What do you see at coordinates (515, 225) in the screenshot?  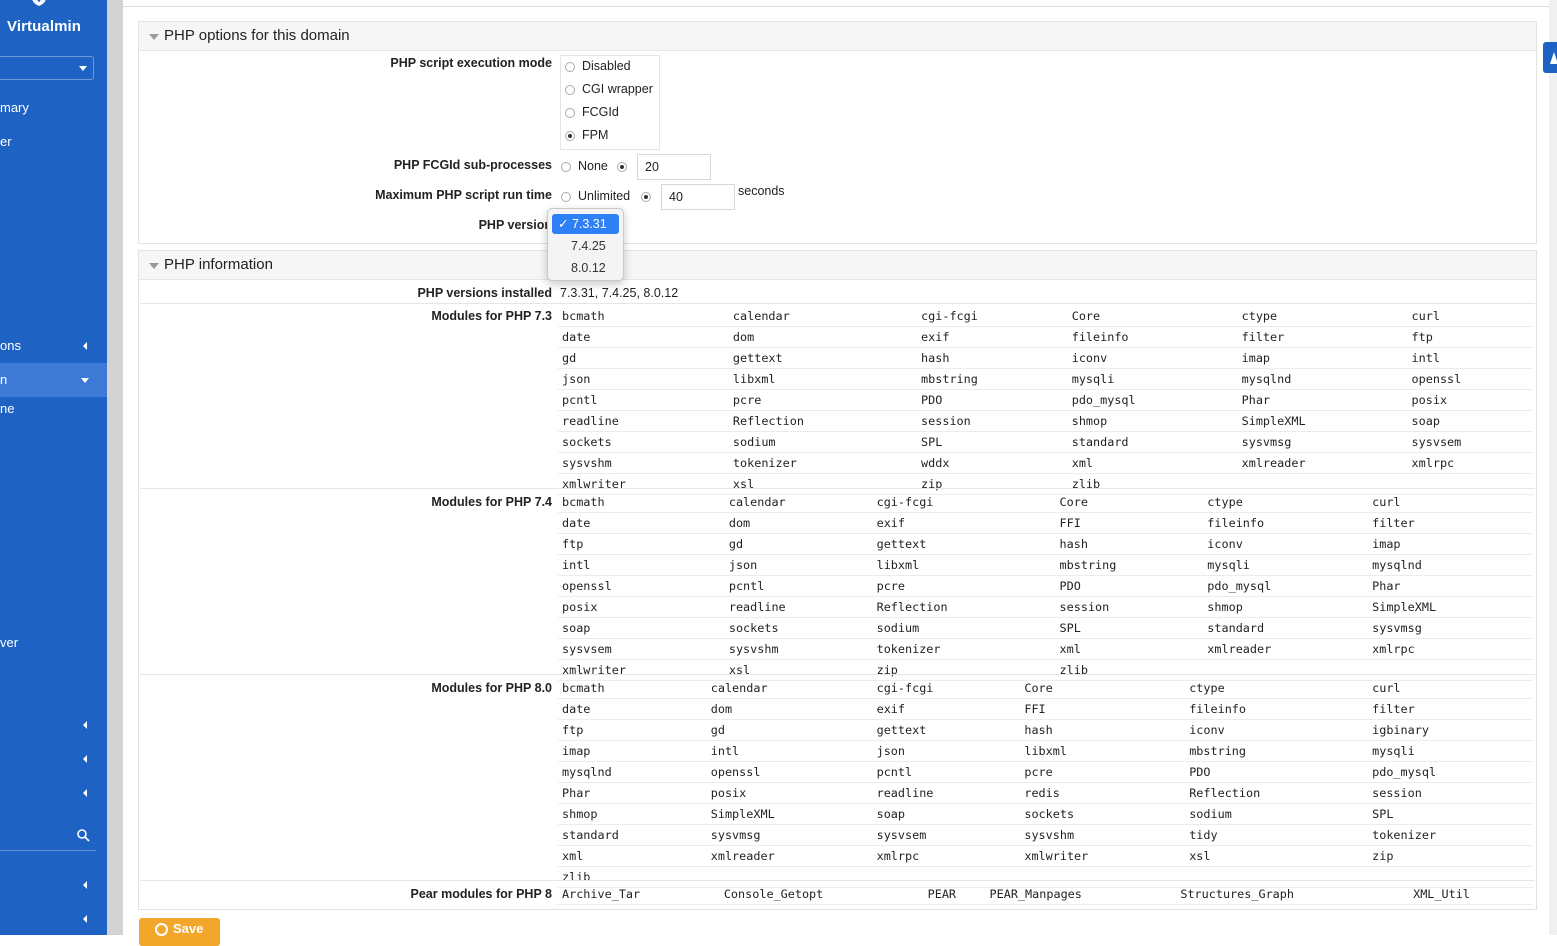 I see `php-version-label: PHP version` at bounding box center [515, 225].